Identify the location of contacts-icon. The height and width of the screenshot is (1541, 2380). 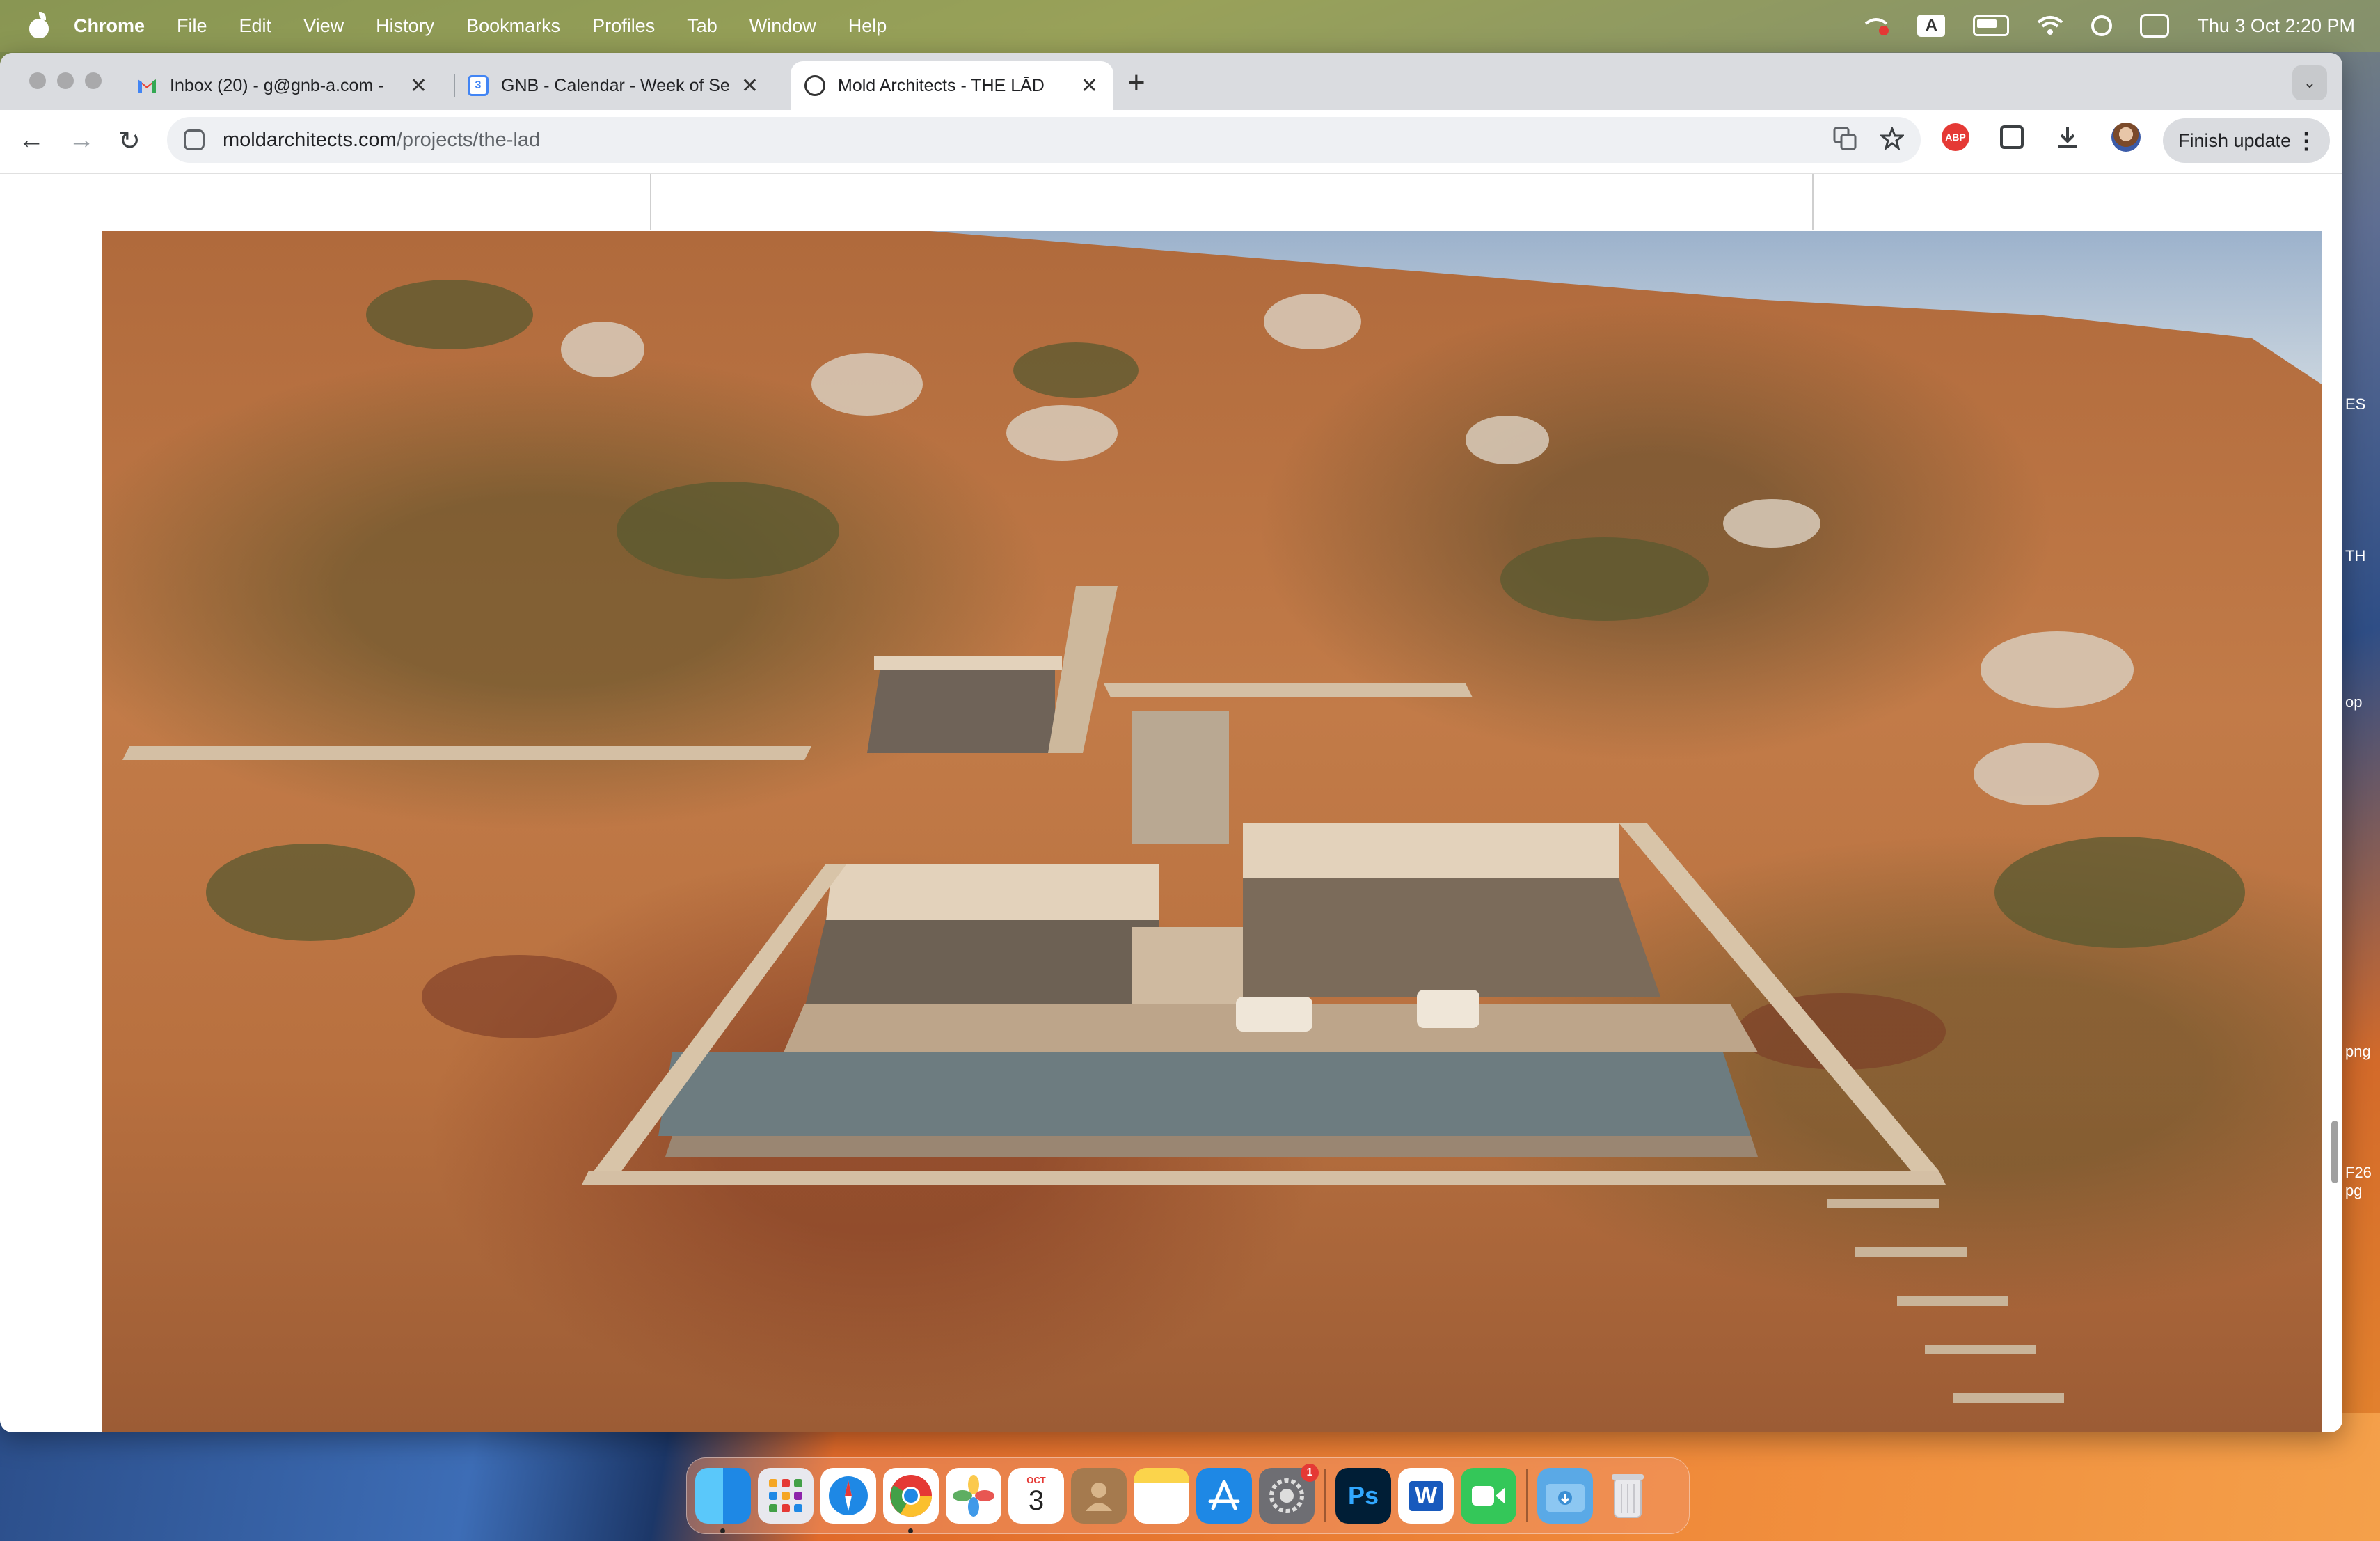
(1099, 1496).